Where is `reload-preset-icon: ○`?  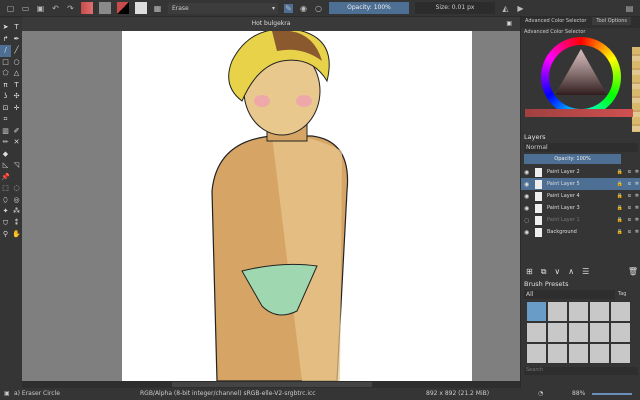 reload-preset-icon: ○ is located at coordinates (318, 8).